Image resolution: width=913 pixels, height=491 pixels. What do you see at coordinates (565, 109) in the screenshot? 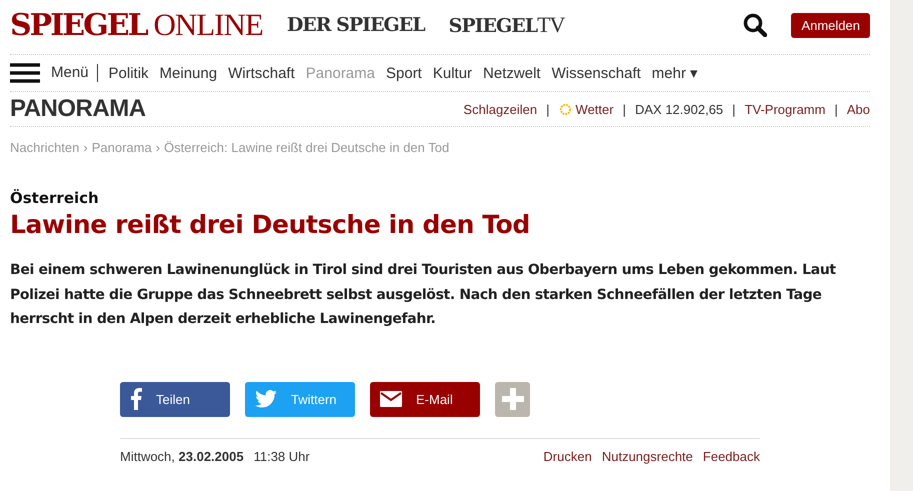
I see `sun-icon` at bounding box center [565, 109].